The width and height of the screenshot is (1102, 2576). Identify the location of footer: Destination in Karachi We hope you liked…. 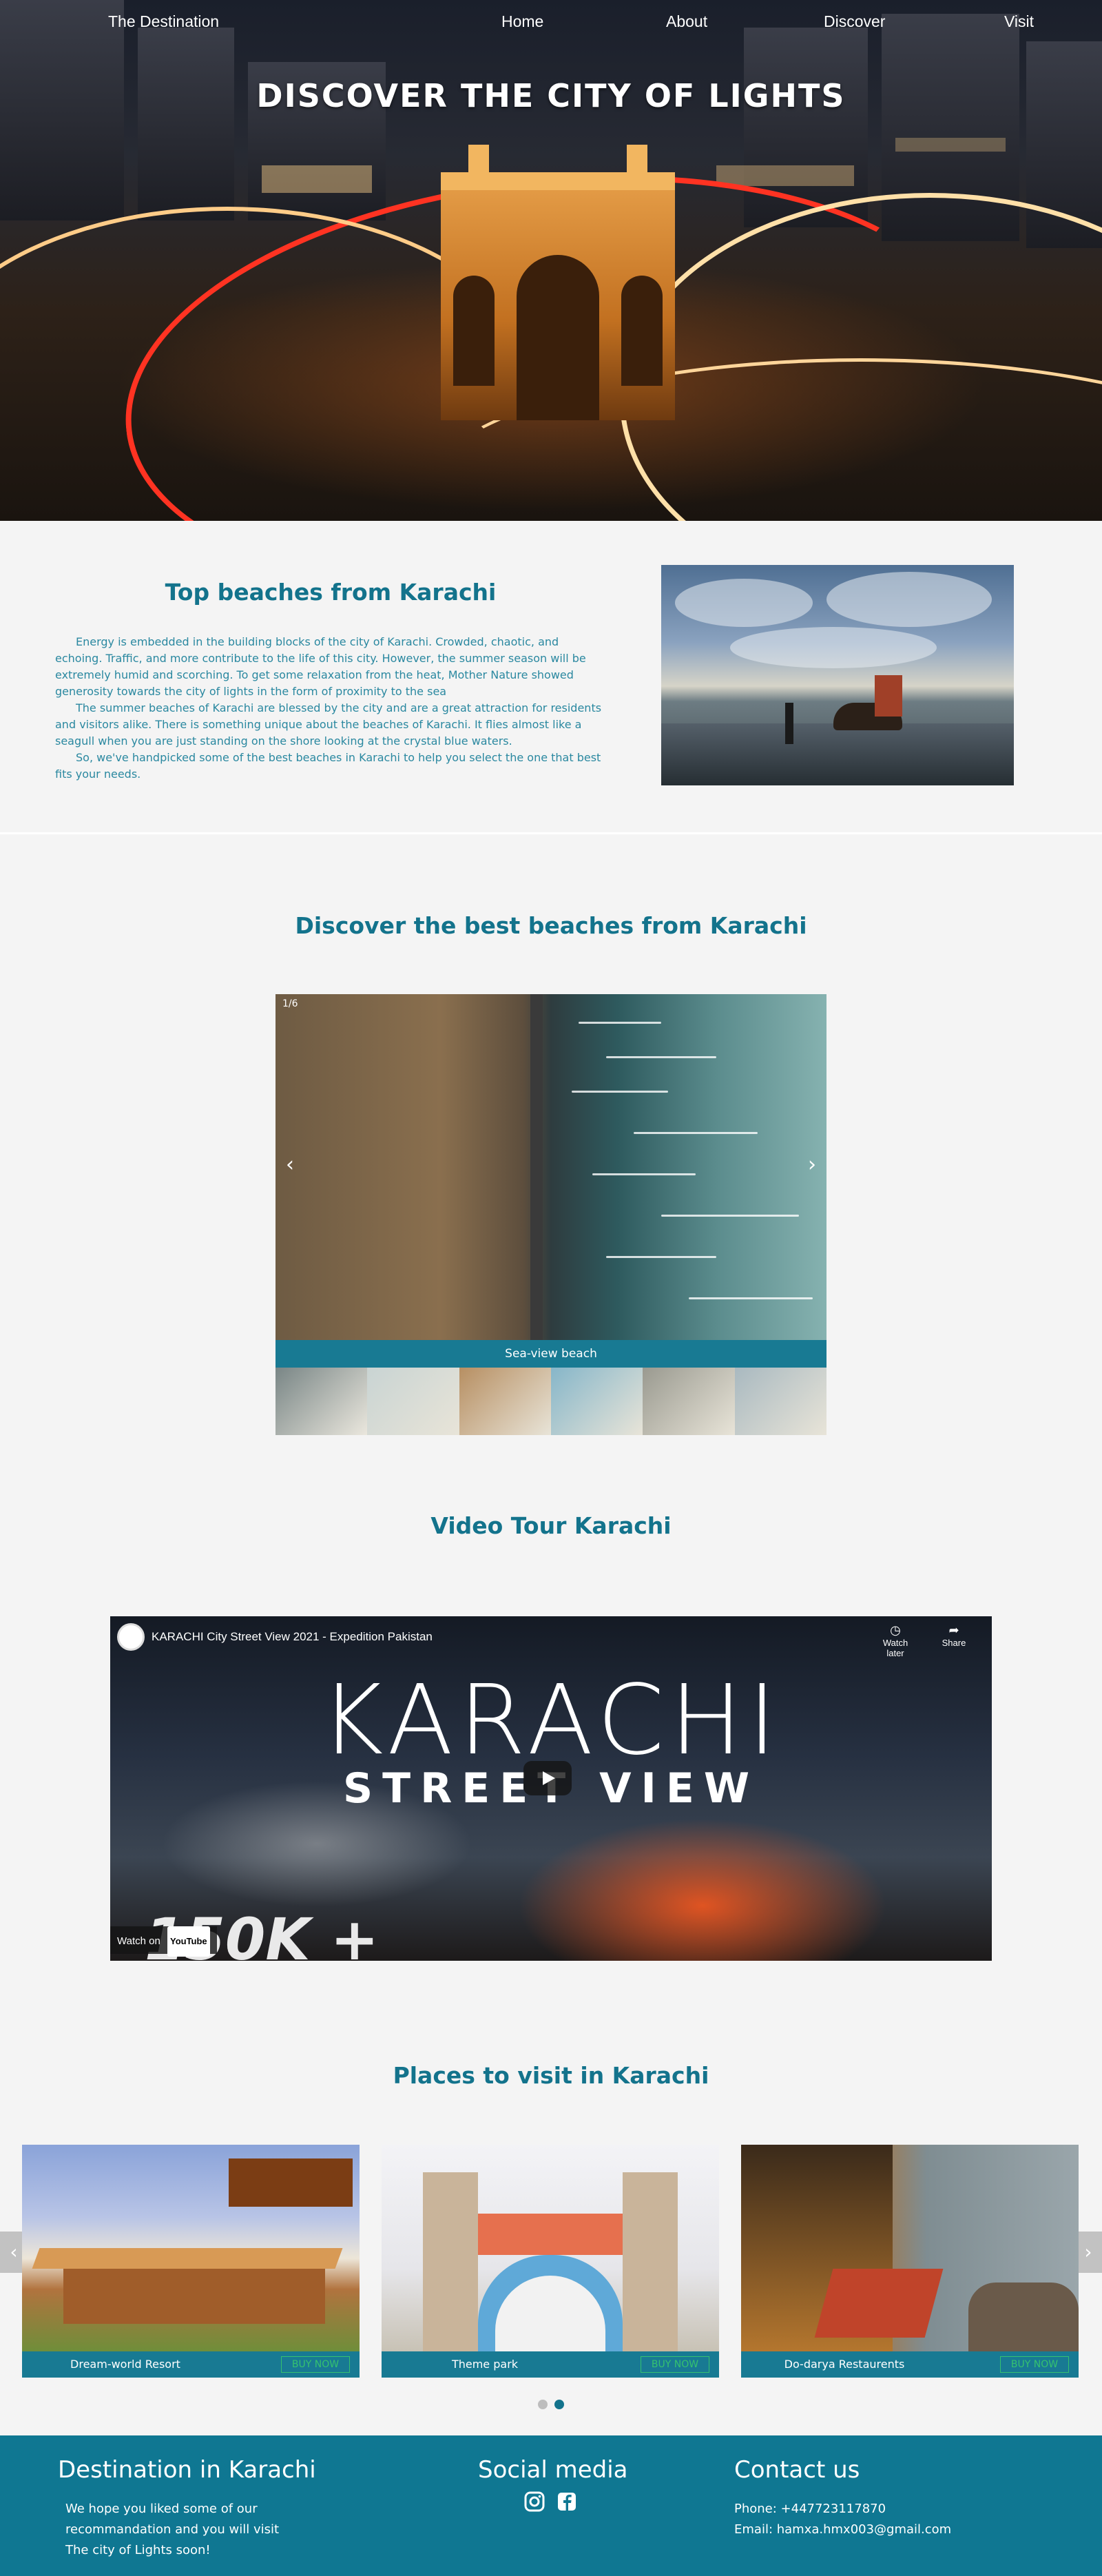
(551, 2505).